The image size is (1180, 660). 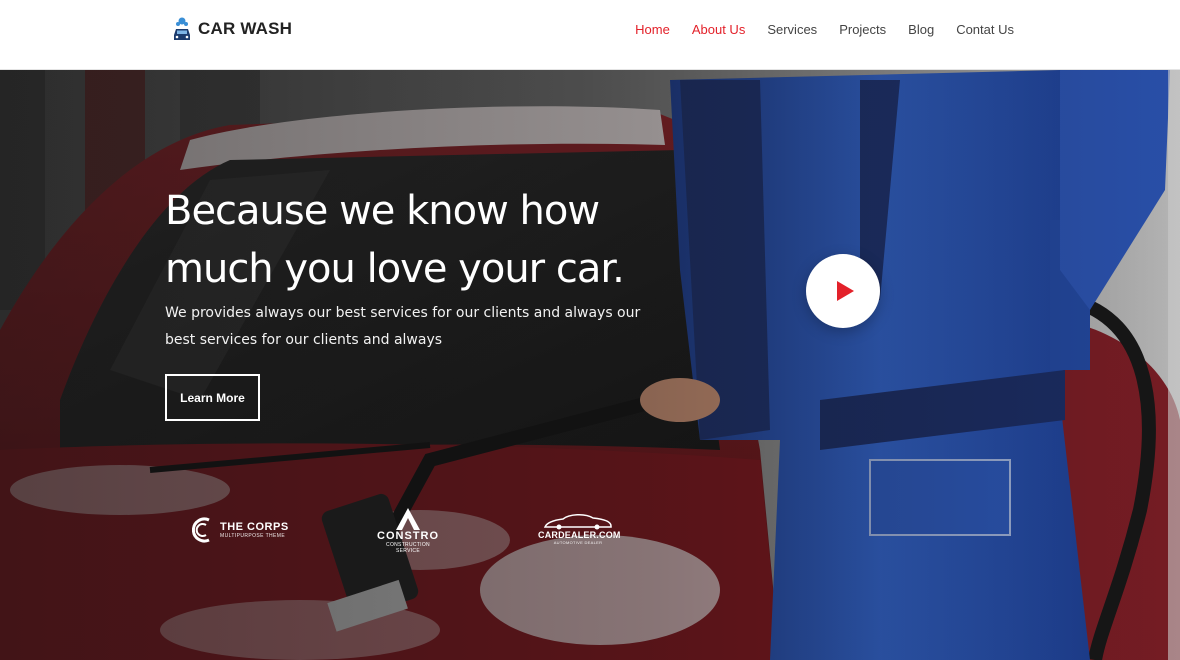 I want to click on logo-text: CAR WASH, so click(x=245, y=28).